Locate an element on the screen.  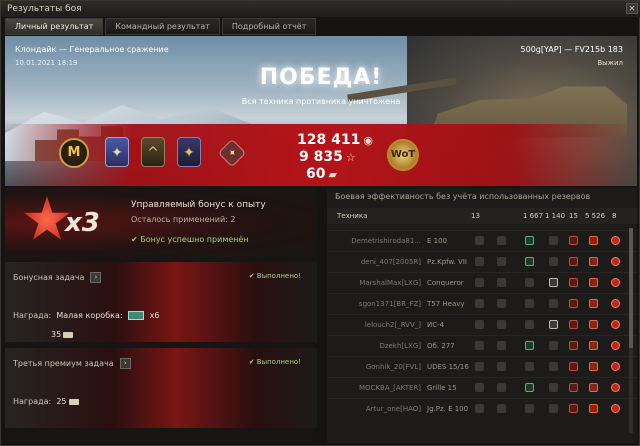
tank-name: E 100 is located at coordinates (437, 241).